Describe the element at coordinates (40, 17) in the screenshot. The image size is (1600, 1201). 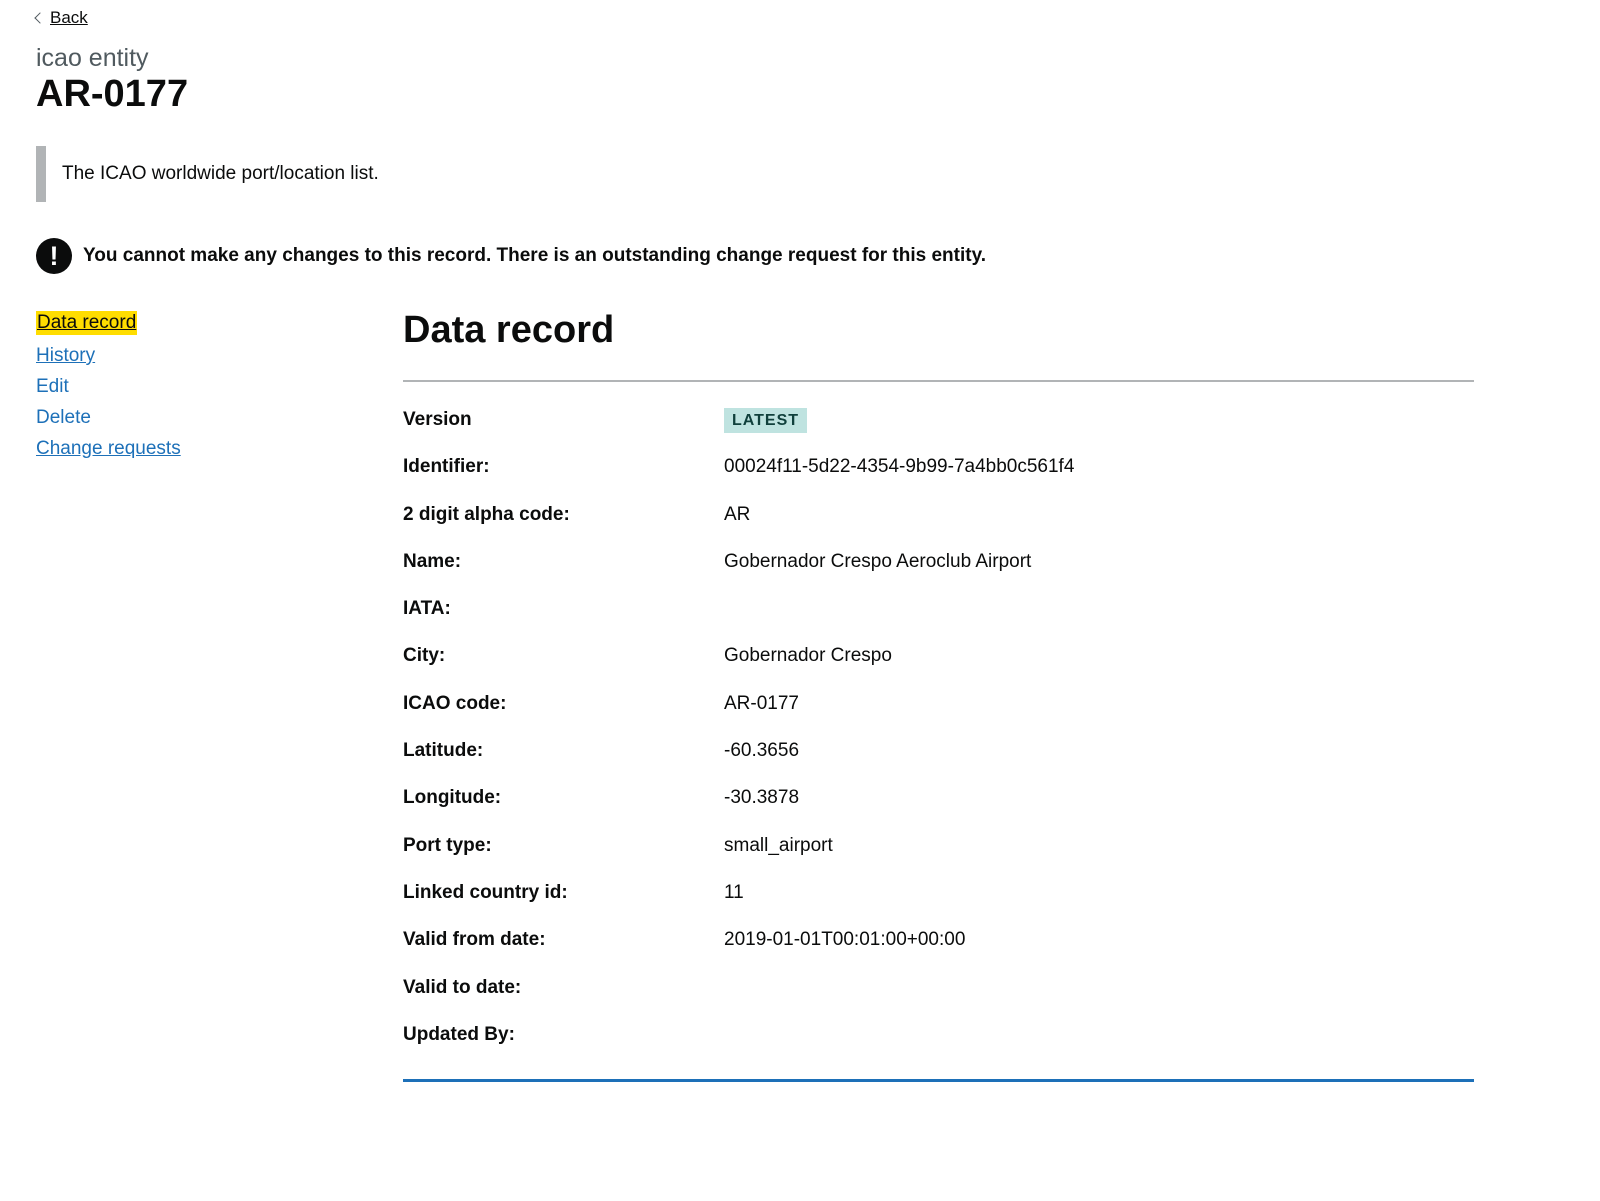
I see `chevron-left-icon` at that location.